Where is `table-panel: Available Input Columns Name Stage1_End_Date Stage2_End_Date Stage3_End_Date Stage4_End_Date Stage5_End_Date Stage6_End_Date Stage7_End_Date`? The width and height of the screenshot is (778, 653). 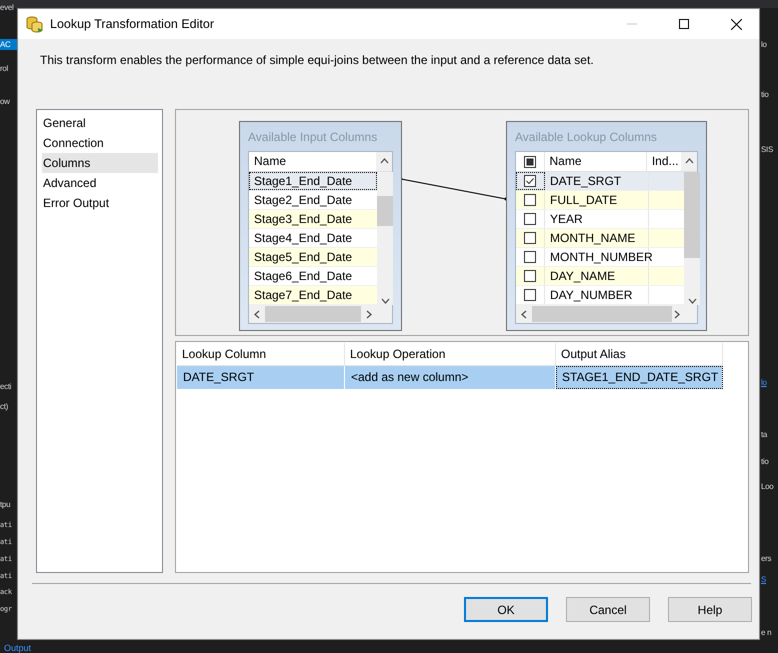
table-panel: Available Input Columns Name Stage1_End_Date Stage2_End_Date Stage3_End_Date Stage4_End_Date Stage5_End_Date Stage6_End_Date Stage7_End_Date is located at coordinates (320, 226).